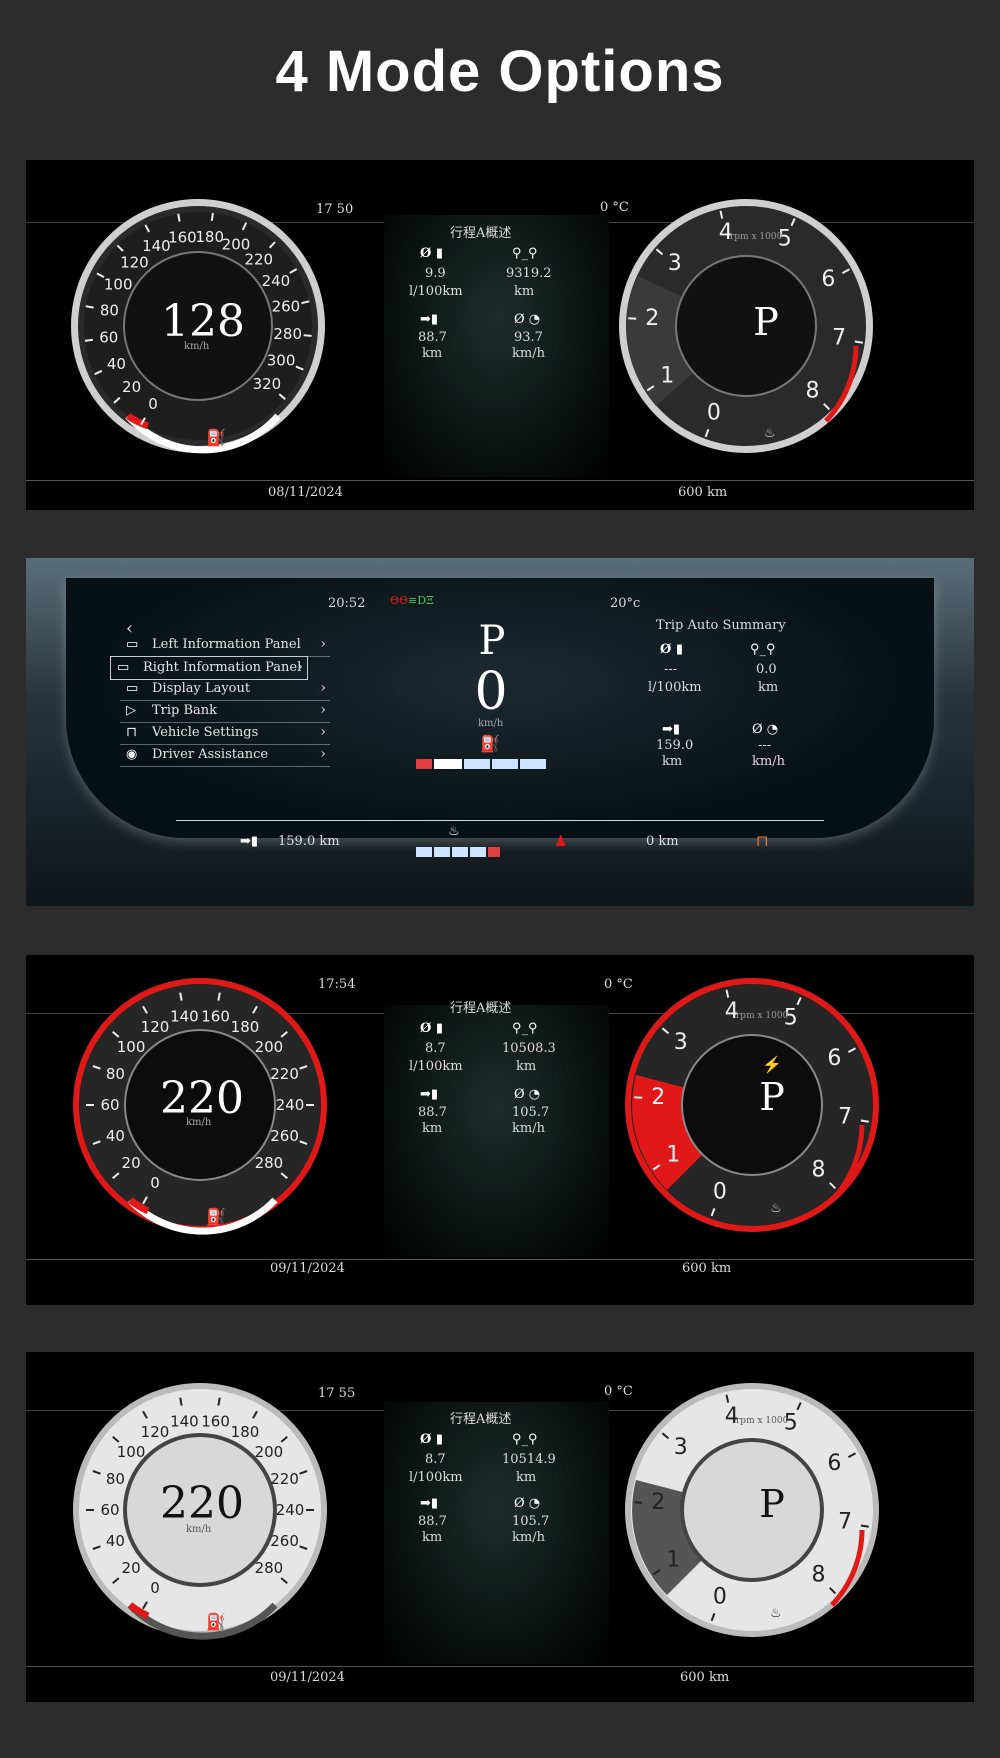  Describe the element at coordinates (436, 1477) in the screenshot. I see `avg-fuel-unit: l/100km` at that location.